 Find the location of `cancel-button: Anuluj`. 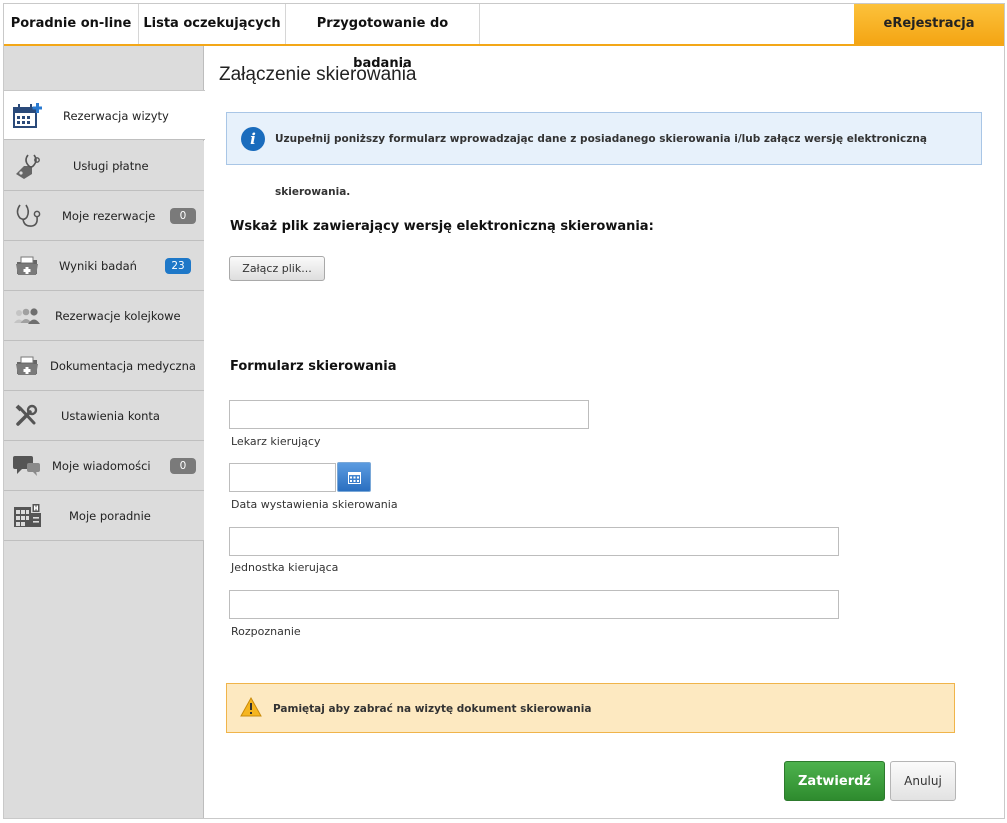

cancel-button: Anuluj is located at coordinates (923, 781).